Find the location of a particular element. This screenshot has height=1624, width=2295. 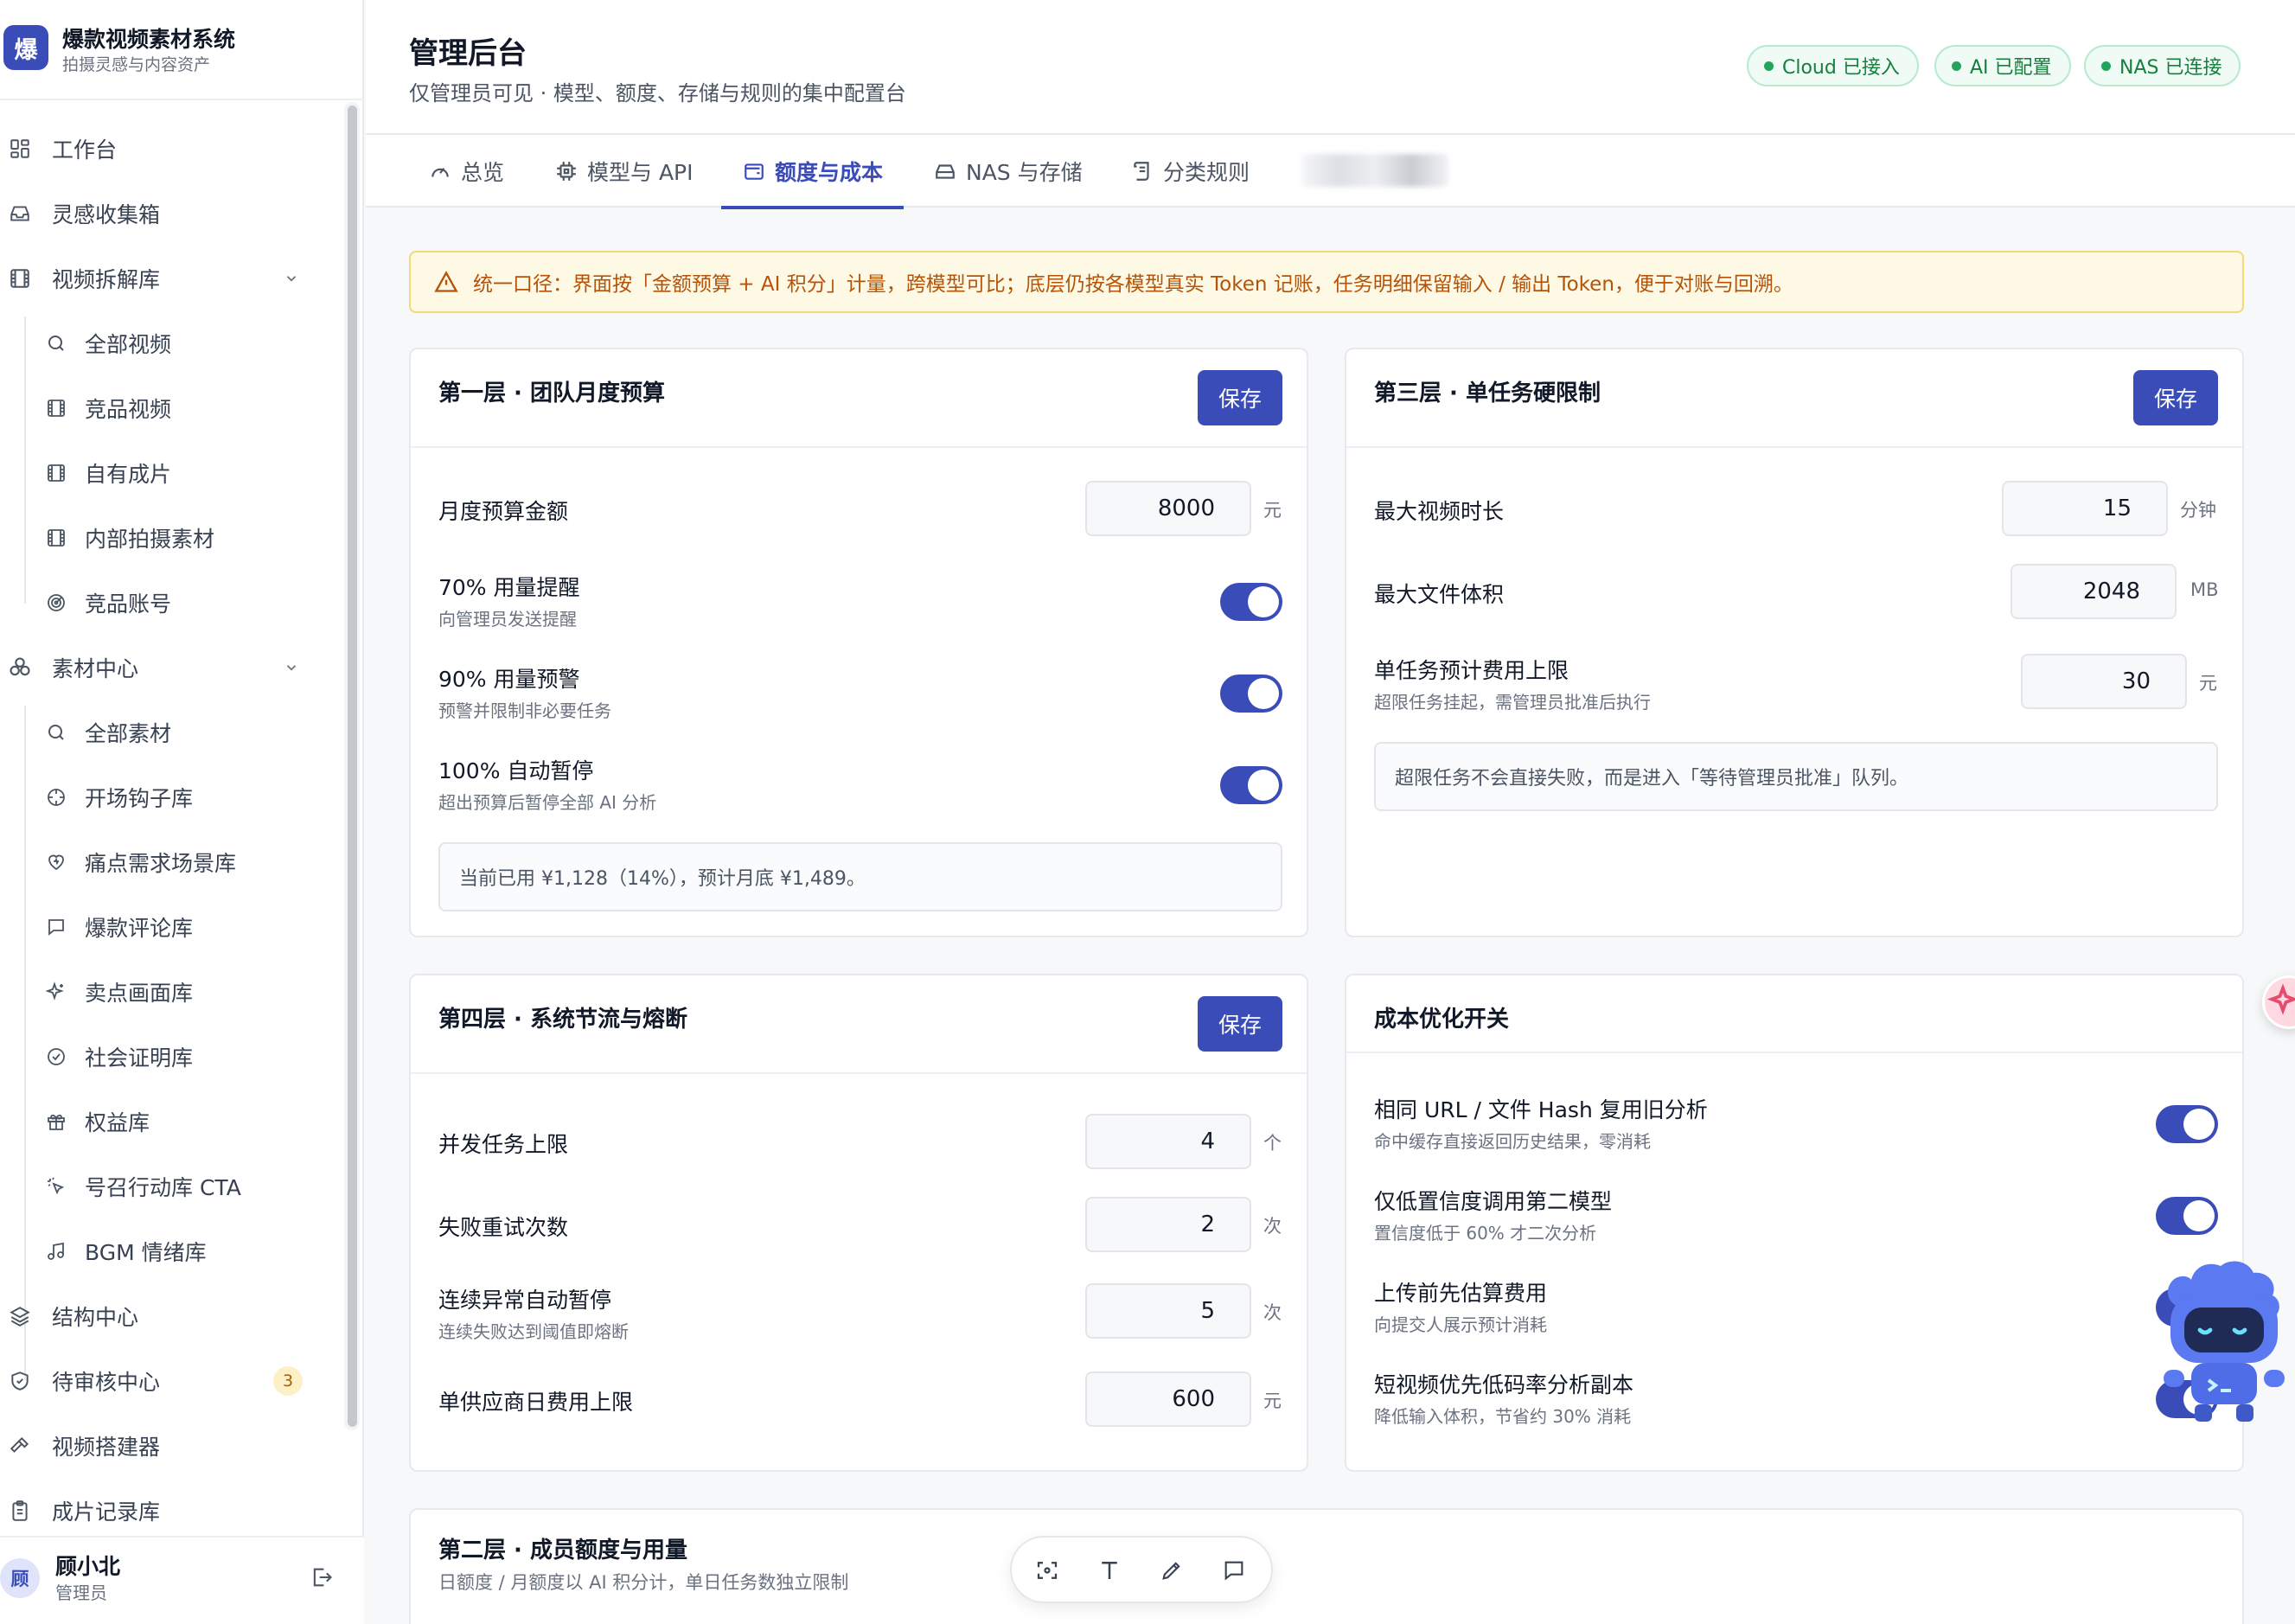

tab-nas-storage: NAS 与存储 is located at coordinates (1008, 171).